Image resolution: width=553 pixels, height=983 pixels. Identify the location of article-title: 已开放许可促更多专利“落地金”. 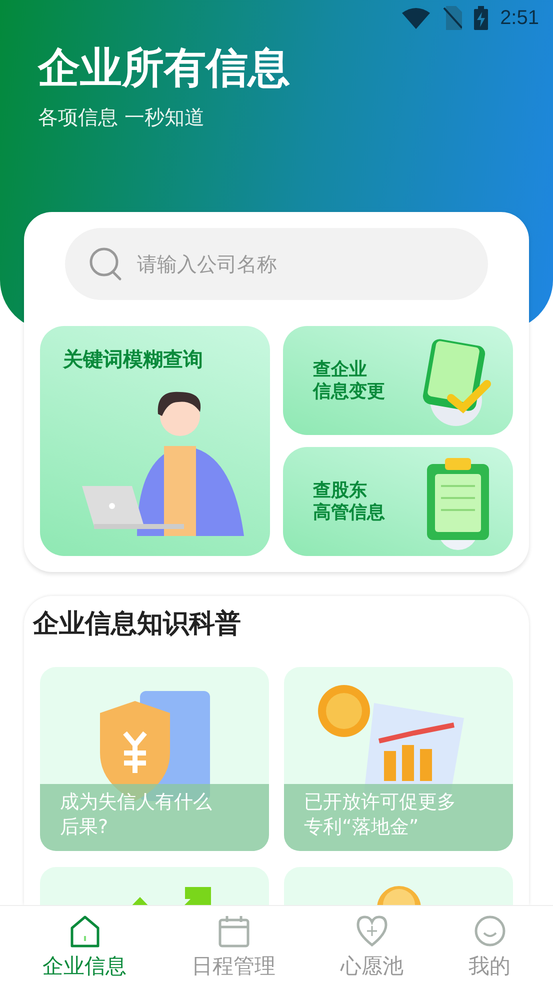
(398, 817).